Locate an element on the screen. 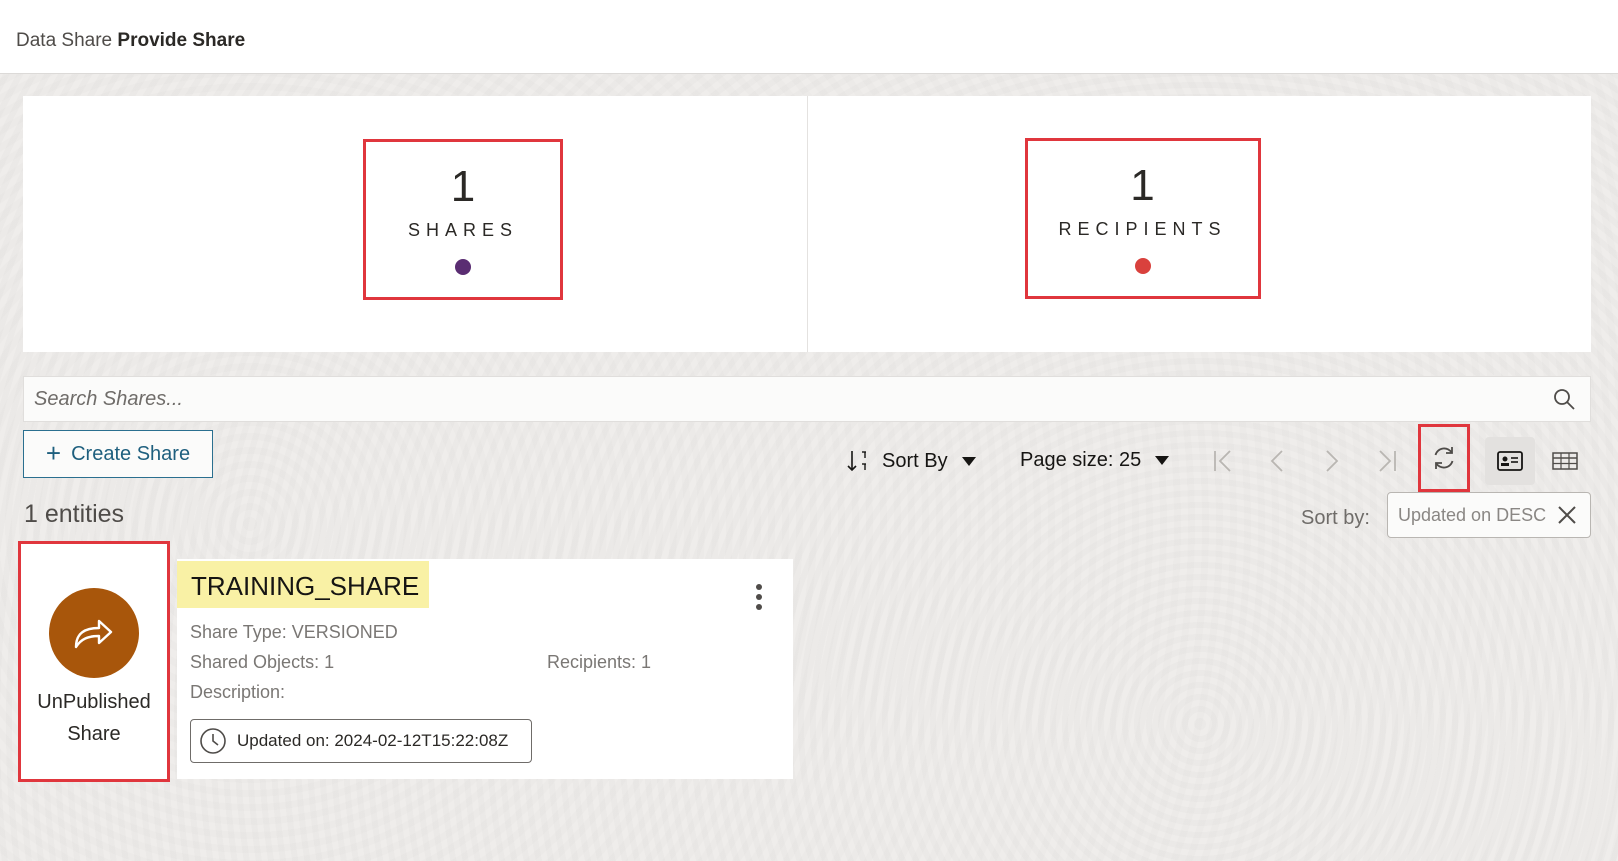 The width and height of the screenshot is (1618, 861). card-view-icon is located at coordinates (1510, 461).